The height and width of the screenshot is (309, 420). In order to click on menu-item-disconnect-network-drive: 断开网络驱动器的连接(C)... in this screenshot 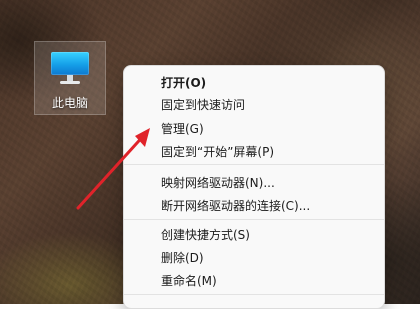, I will do `click(254, 206)`.